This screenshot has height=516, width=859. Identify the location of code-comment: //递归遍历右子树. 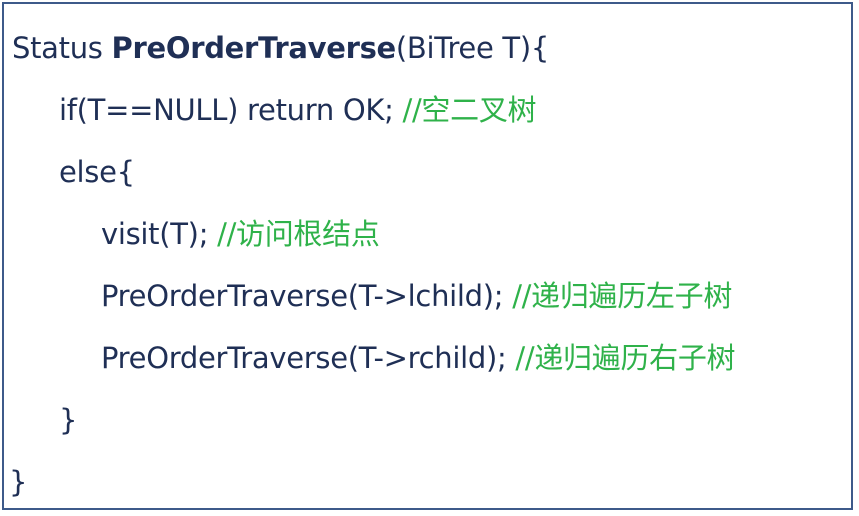
(625, 358).